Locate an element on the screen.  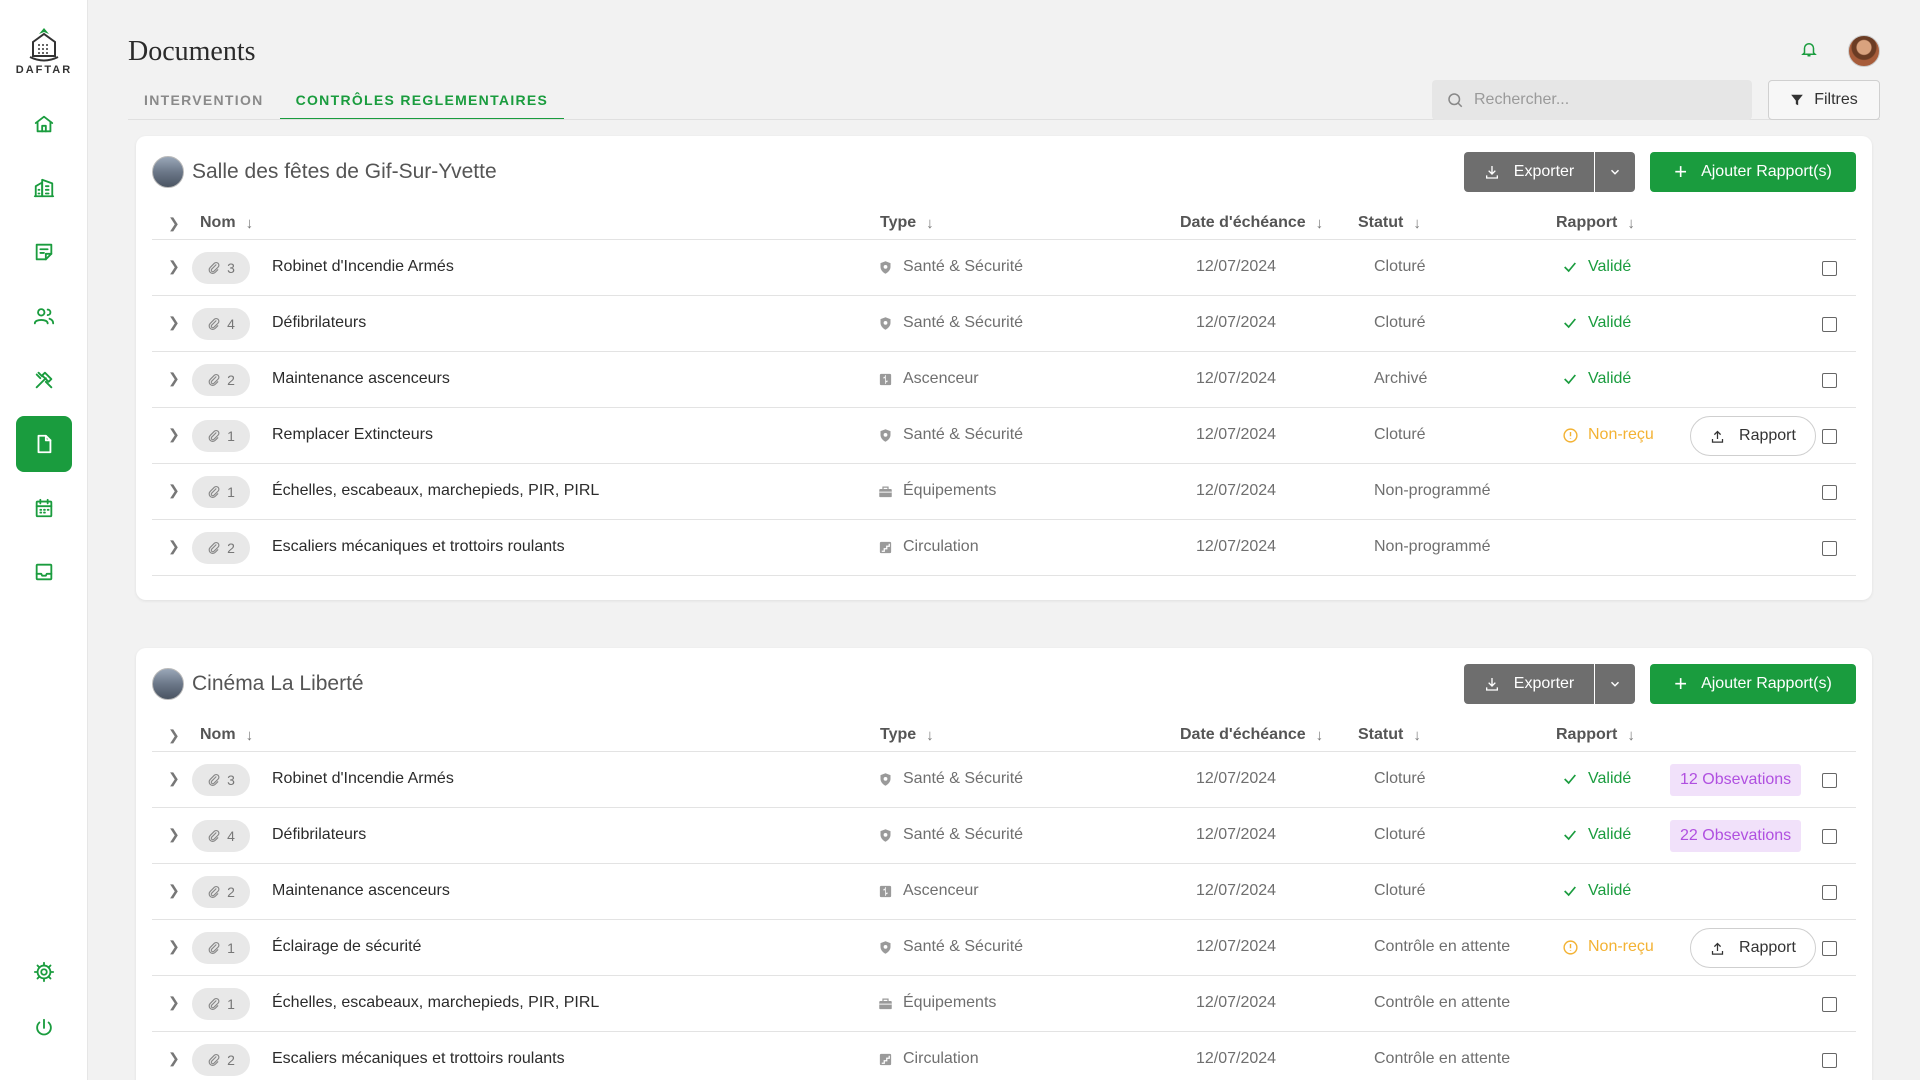
notifications-button is located at coordinates (1812, 52).